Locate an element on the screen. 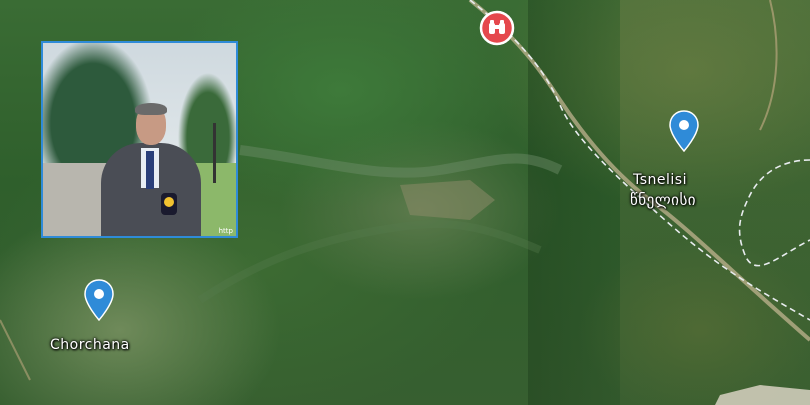 The image size is (810, 405). channel-logo is located at coordinates (169, 202).